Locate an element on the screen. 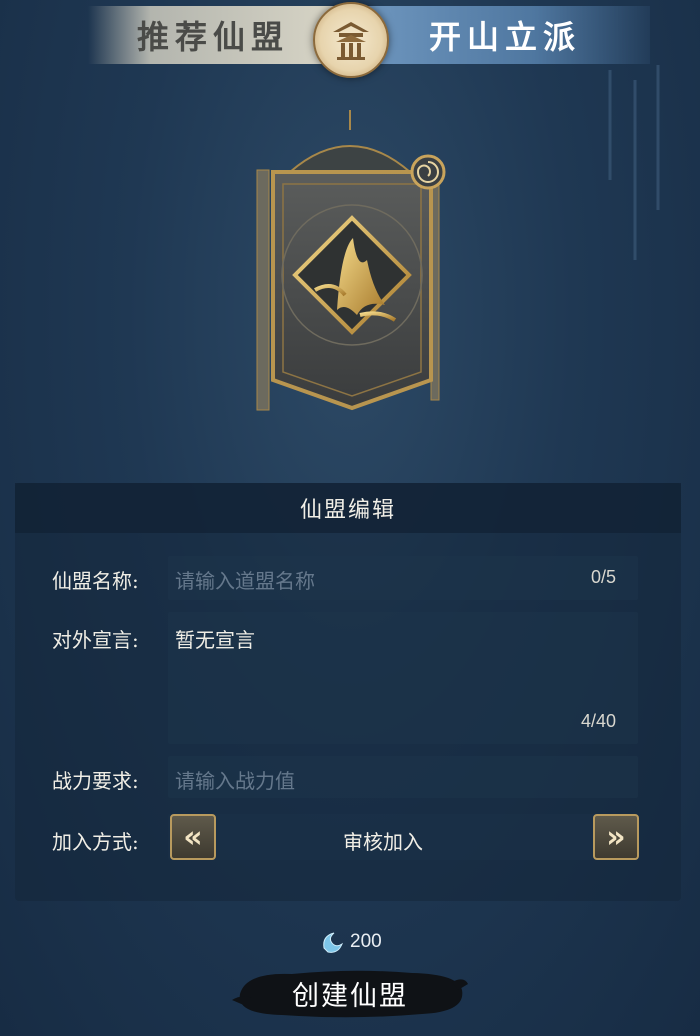 The width and height of the screenshot is (700, 1036). create-alliance-button: 创建仙盟 is located at coordinates (350, 993).